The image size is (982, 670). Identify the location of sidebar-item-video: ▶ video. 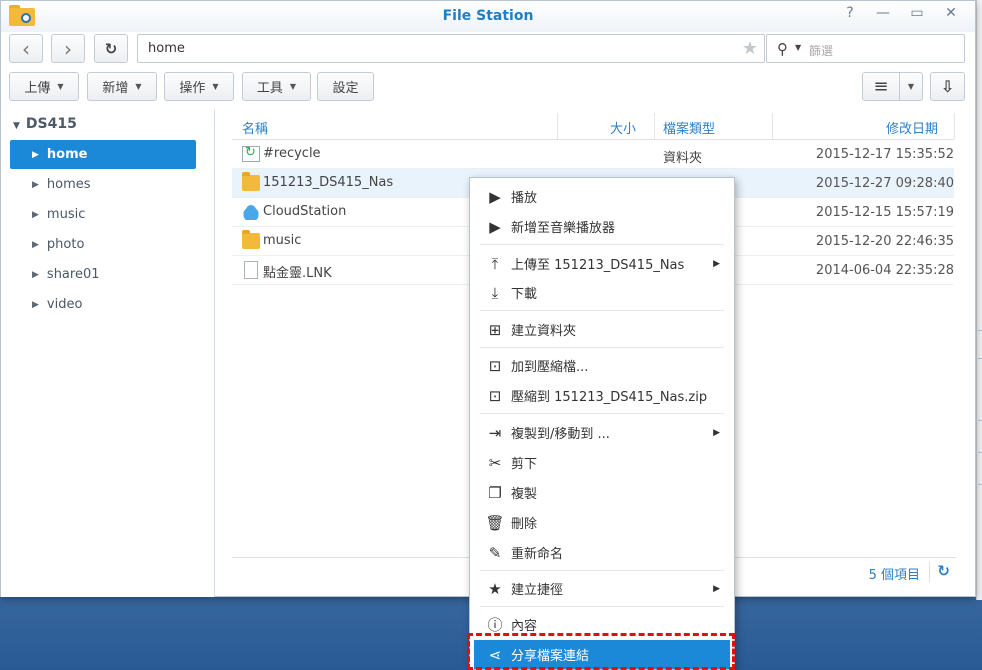
(103, 304).